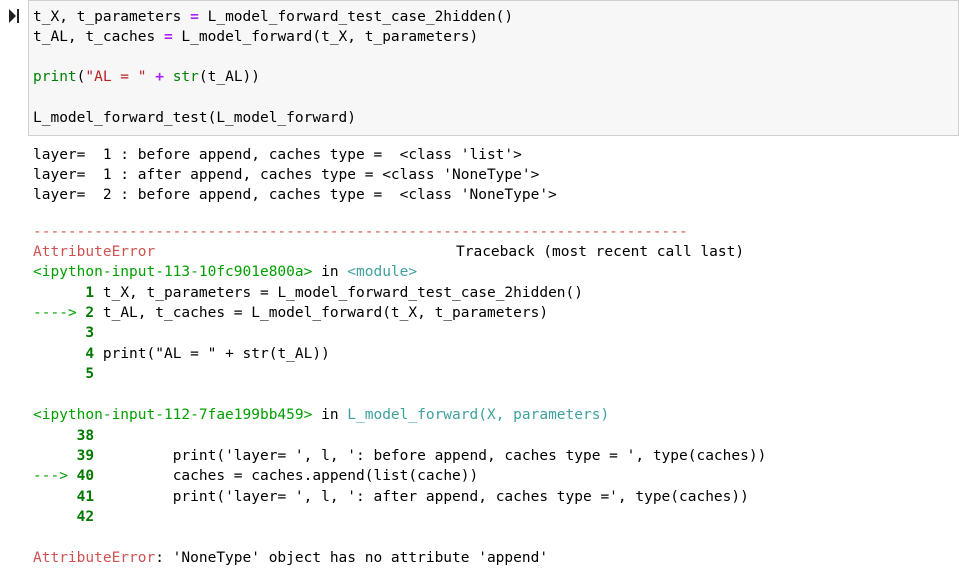  I want to click on code-line-4: L_model_forward_test(L_model_forward), so click(194, 118).